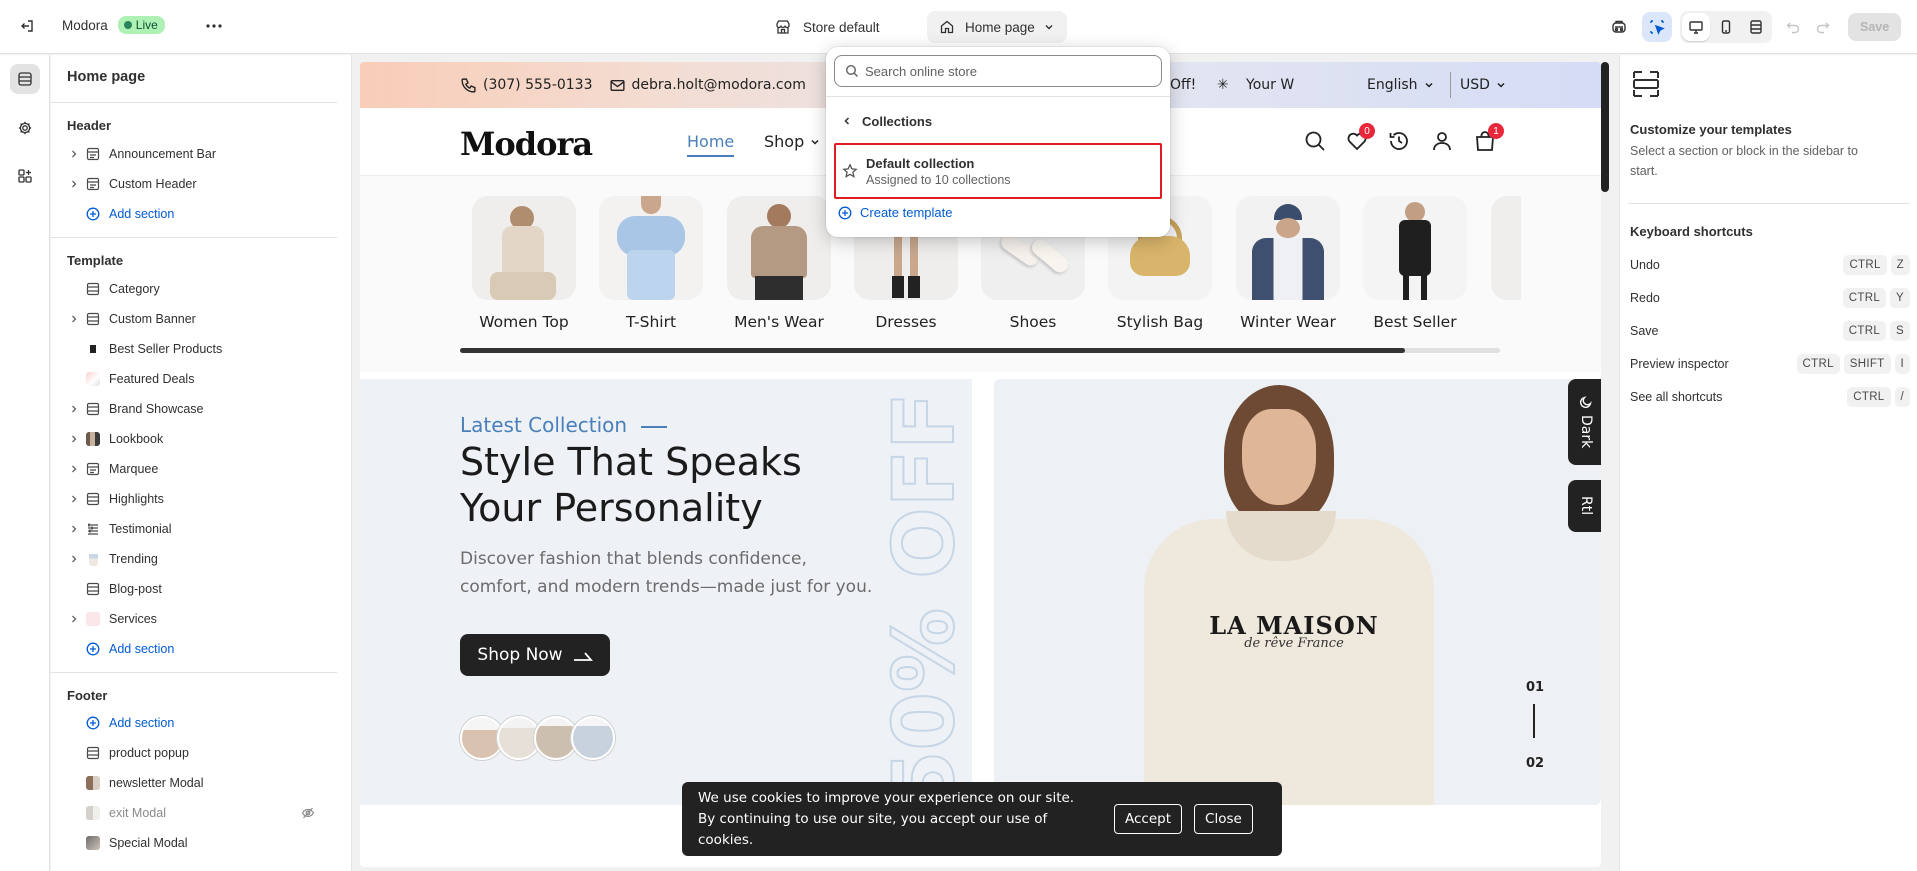 The height and width of the screenshot is (871, 1917). I want to click on add-section-footer-button: Add section, so click(194, 723).